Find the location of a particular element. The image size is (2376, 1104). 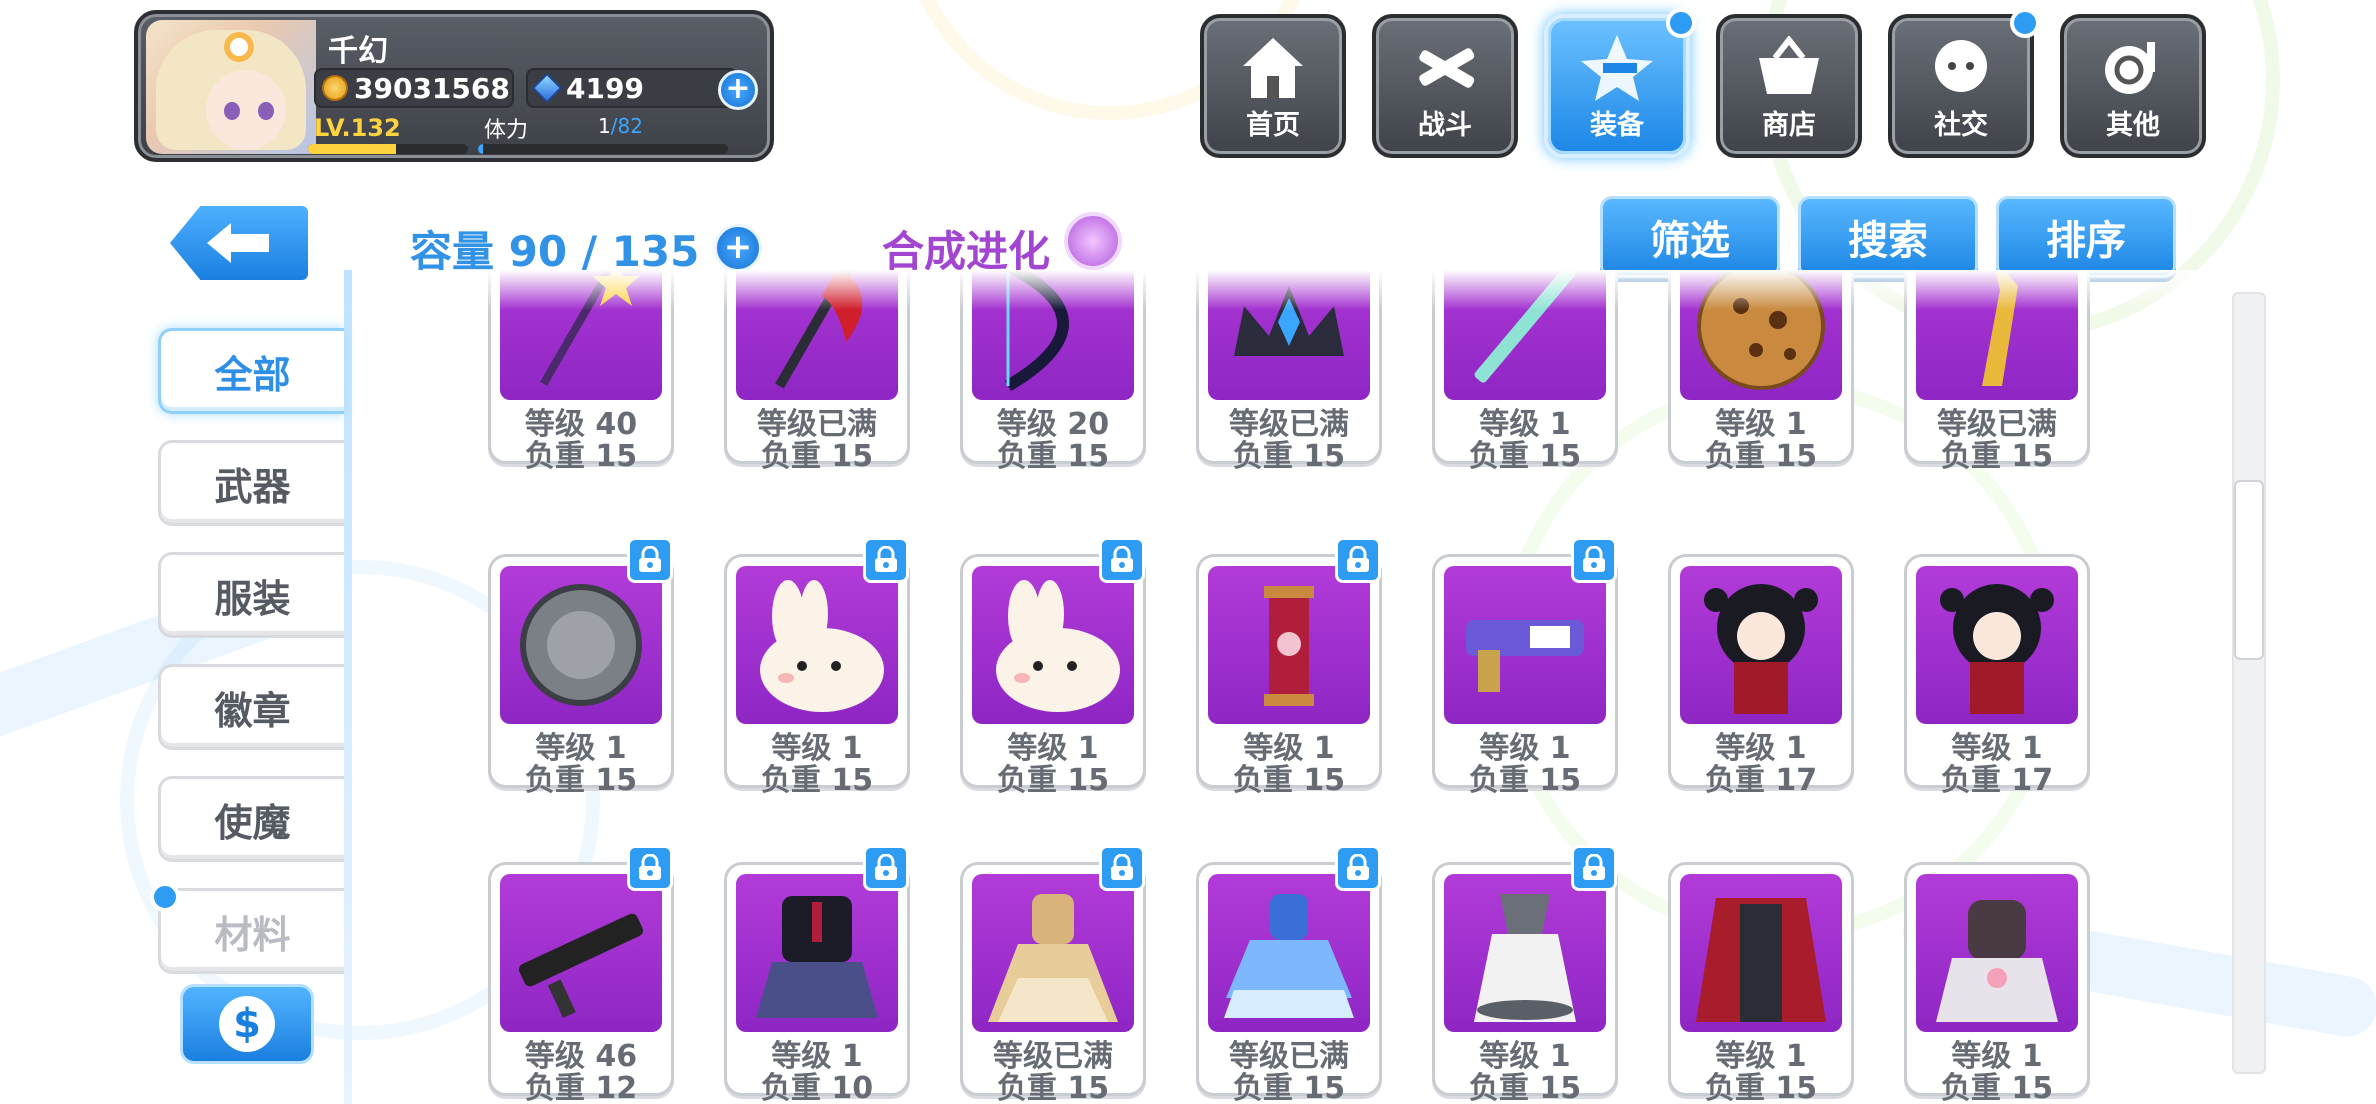

equipment-star-gun-icon is located at coordinates (1617, 68).